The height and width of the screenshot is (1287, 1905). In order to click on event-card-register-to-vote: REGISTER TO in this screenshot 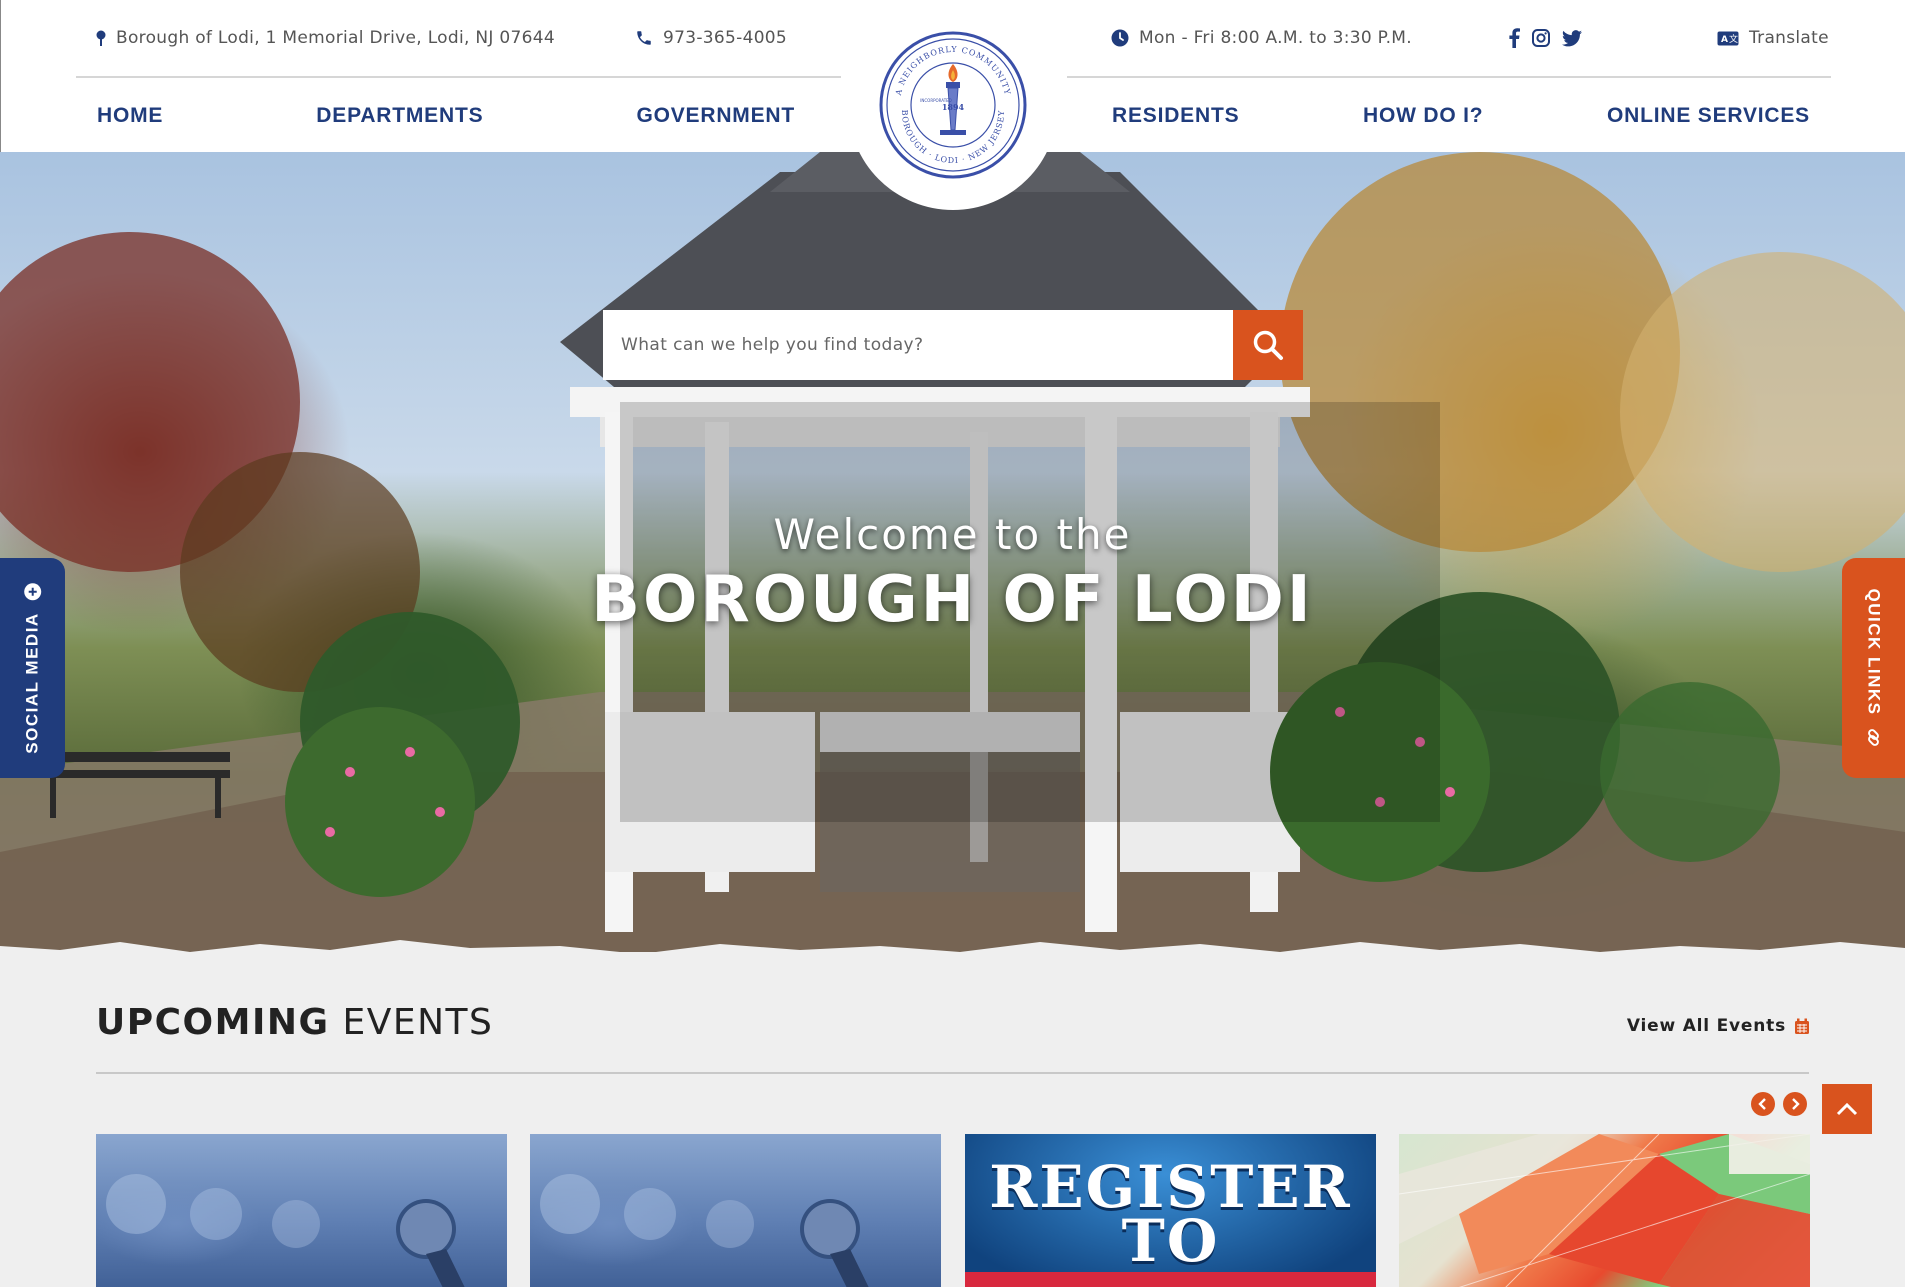, I will do `click(1170, 1210)`.